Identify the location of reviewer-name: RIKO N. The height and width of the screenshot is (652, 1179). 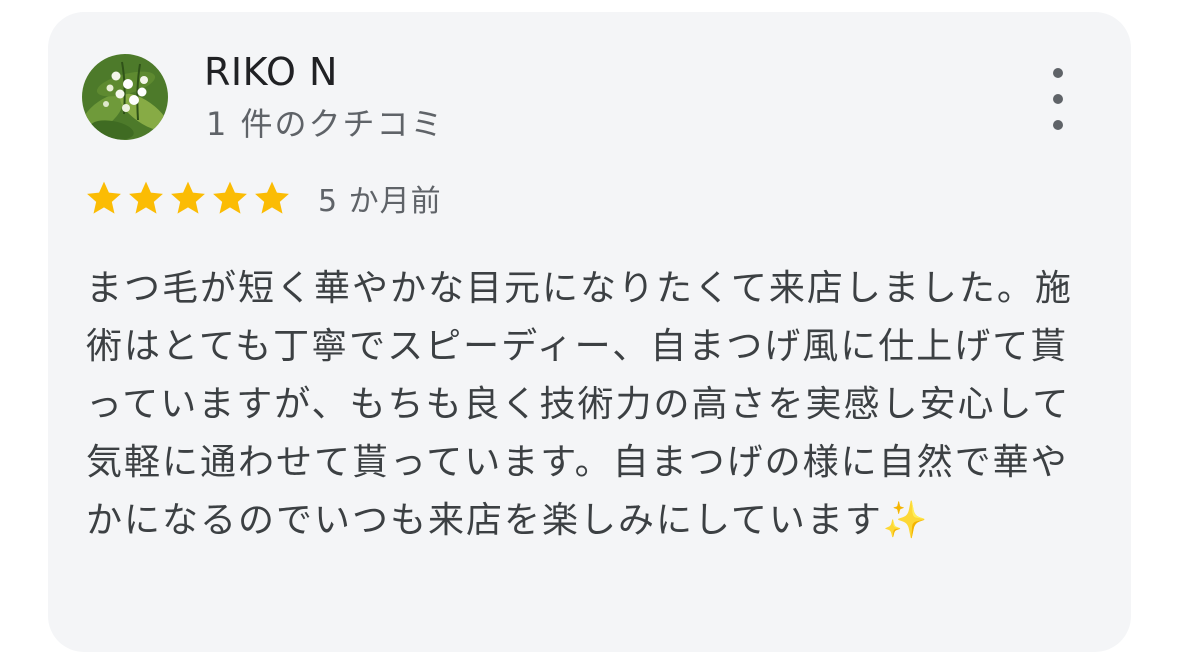
(271, 72).